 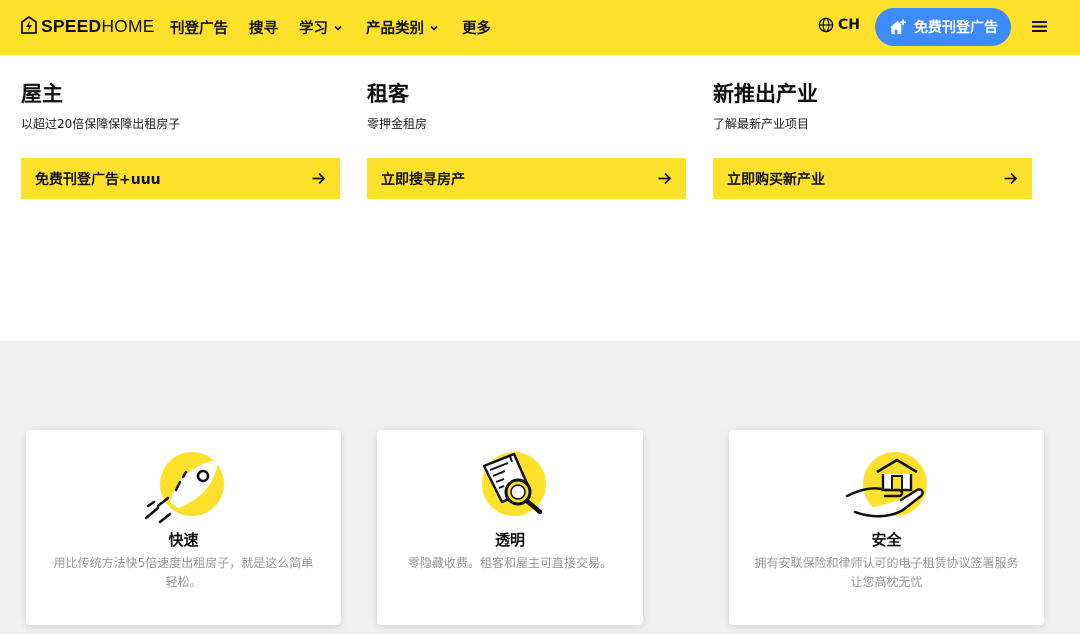 What do you see at coordinates (956, 28) in the screenshot?
I see `post-button-label: 免费刊登广告` at bounding box center [956, 28].